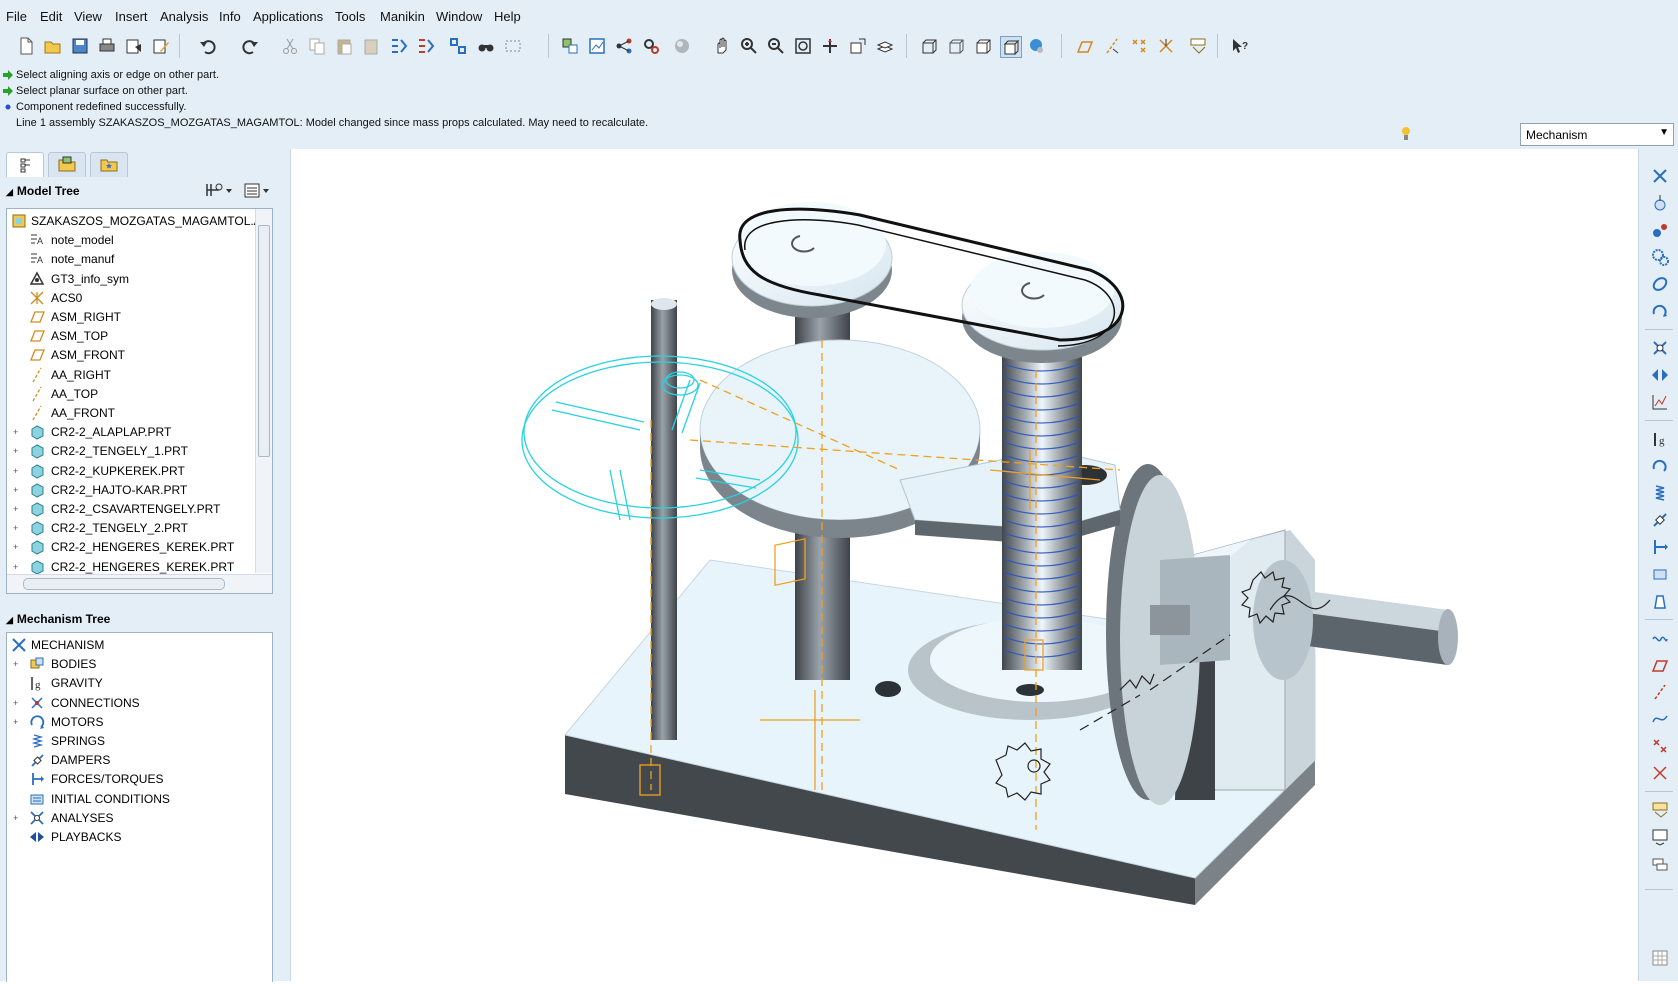  What do you see at coordinates (459, 16) in the screenshot?
I see `menu-window: Window` at bounding box center [459, 16].